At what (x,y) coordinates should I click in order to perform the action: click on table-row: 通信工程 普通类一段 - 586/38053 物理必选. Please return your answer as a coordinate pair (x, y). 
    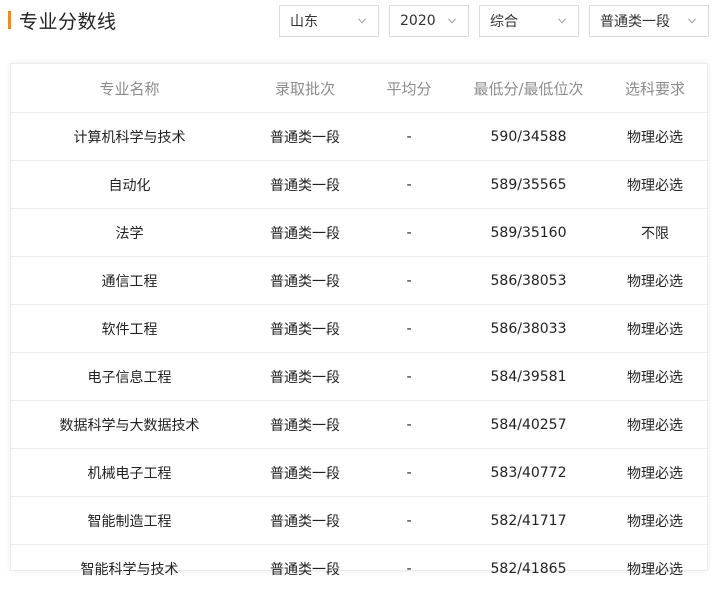
    Looking at the image, I should click on (360, 281).